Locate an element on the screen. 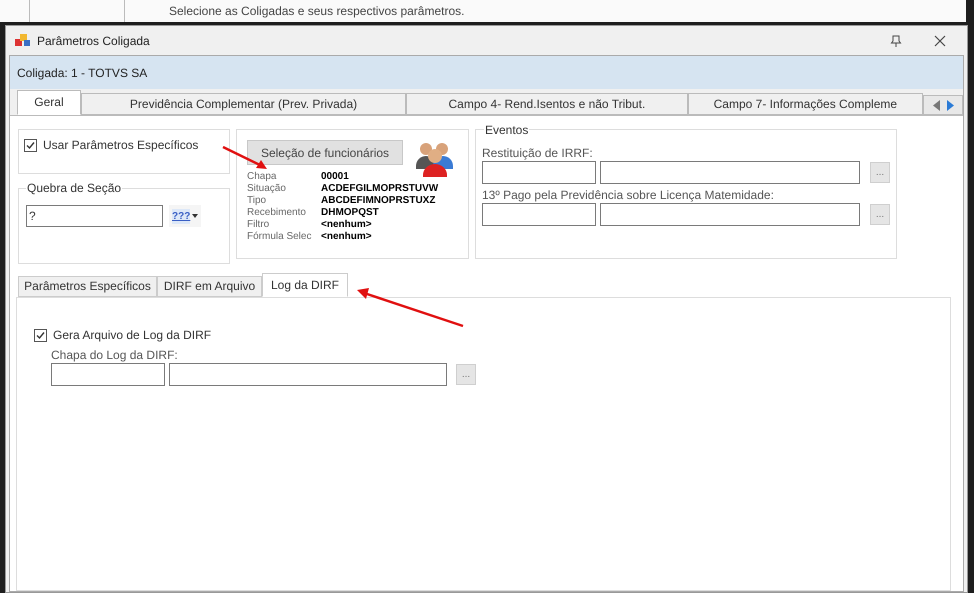 The width and height of the screenshot is (974, 593). tab: DIRF em Arquivo is located at coordinates (209, 286).